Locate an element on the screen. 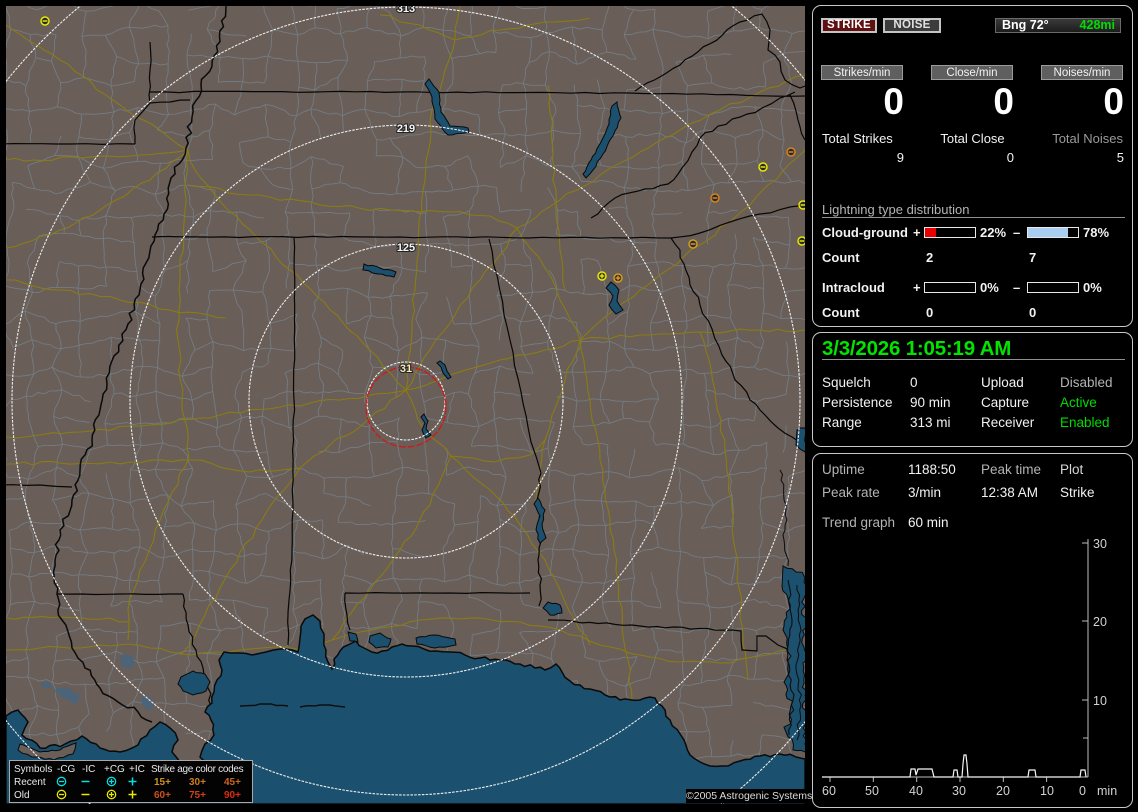 This screenshot has width=1138, height=812. svg-text: 50 is located at coordinates (872, 791).